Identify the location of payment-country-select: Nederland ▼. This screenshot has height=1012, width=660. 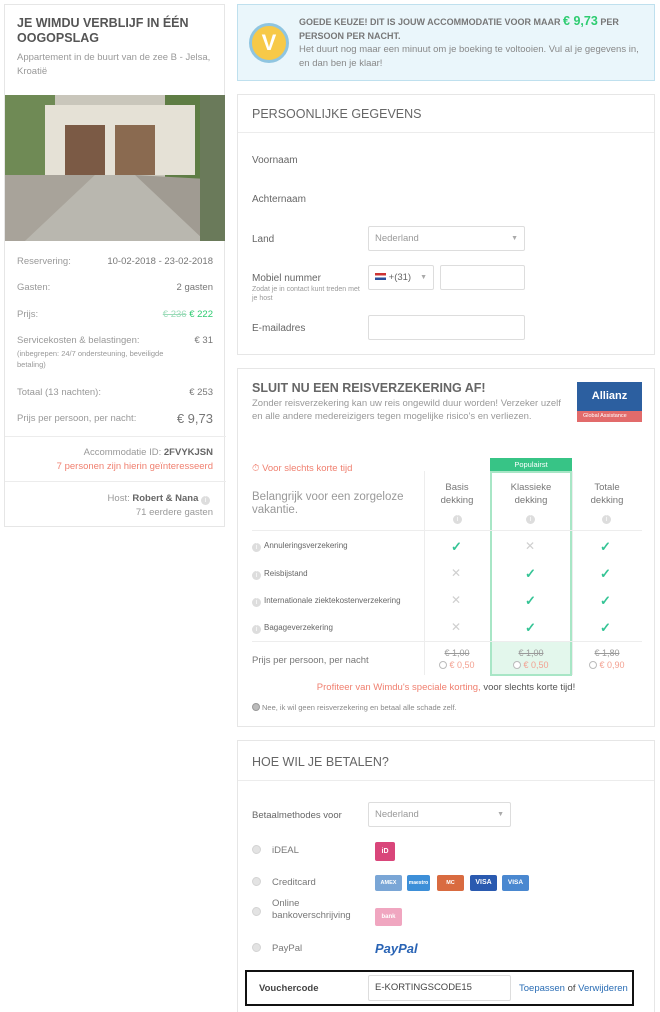
(439, 814).